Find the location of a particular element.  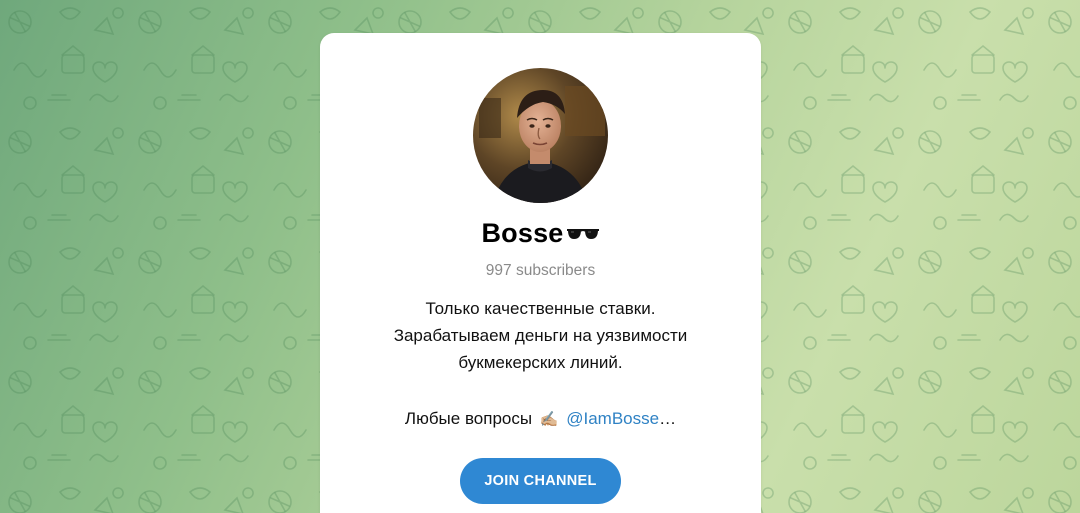

mention-link: @IamBosse is located at coordinates (612, 418).